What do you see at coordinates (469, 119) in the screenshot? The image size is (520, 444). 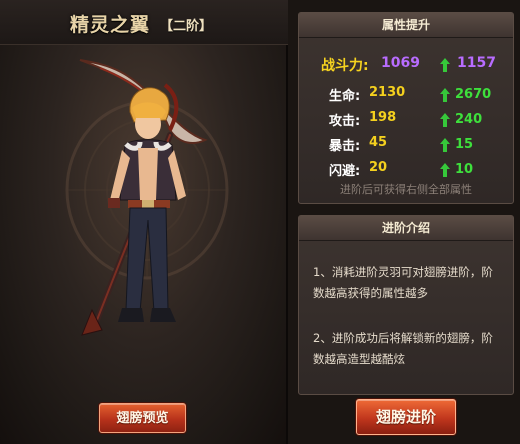 I see `stat-next: 240` at bounding box center [469, 119].